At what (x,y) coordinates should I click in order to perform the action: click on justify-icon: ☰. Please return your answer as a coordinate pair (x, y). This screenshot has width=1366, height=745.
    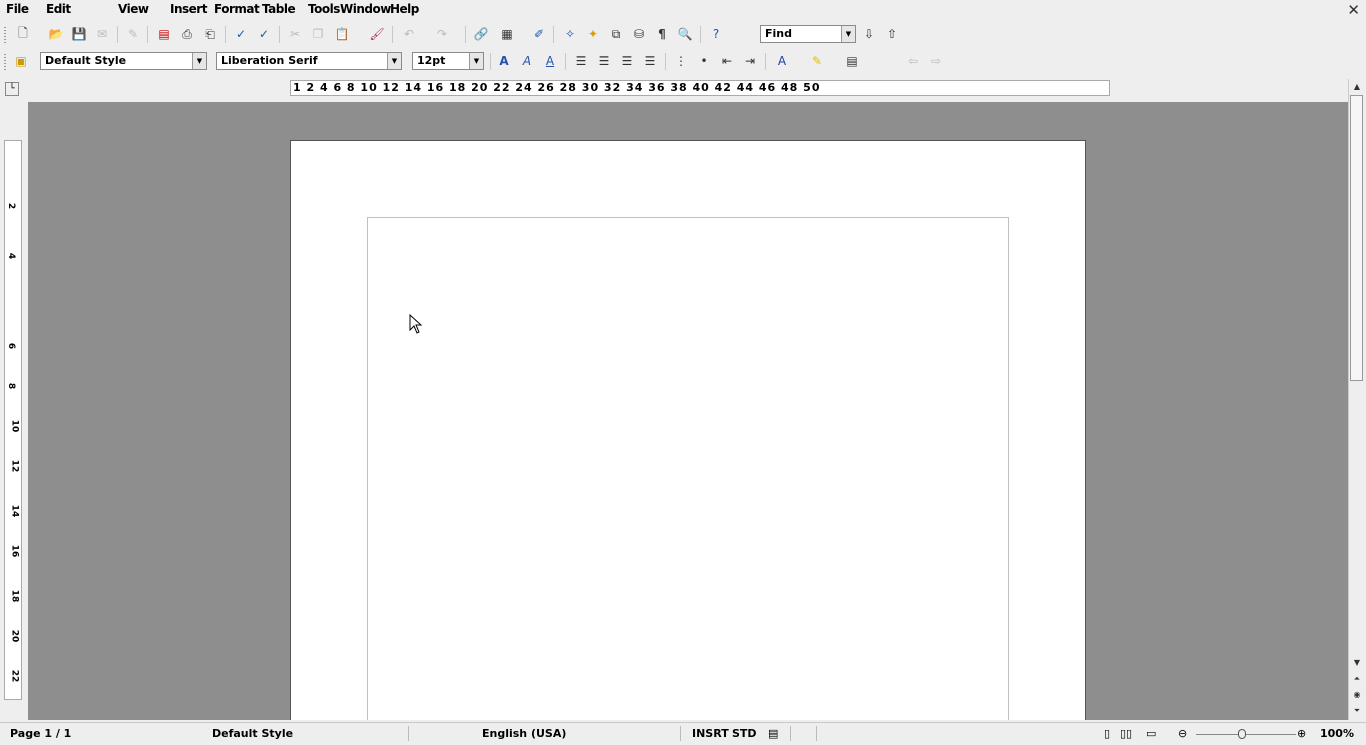
    Looking at the image, I should click on (650, 61).